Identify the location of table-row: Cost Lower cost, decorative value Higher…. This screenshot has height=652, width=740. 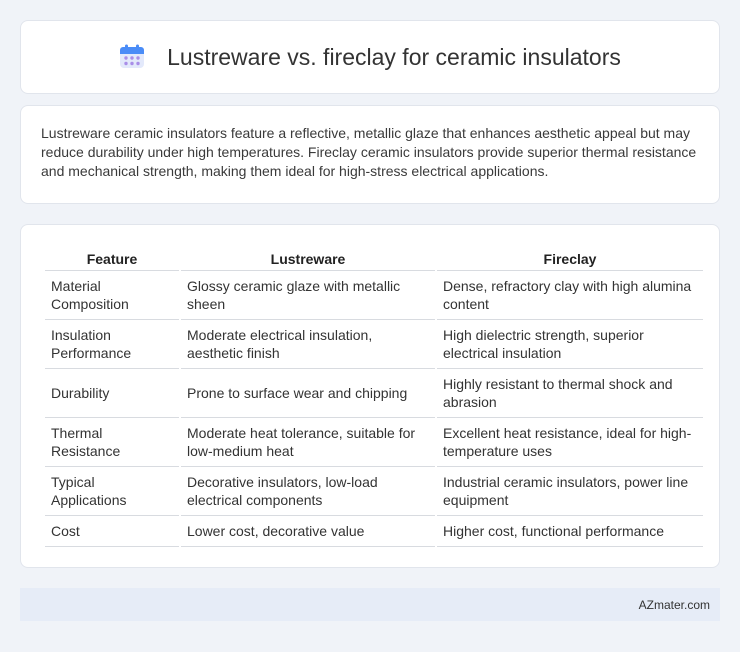
(374, 531).